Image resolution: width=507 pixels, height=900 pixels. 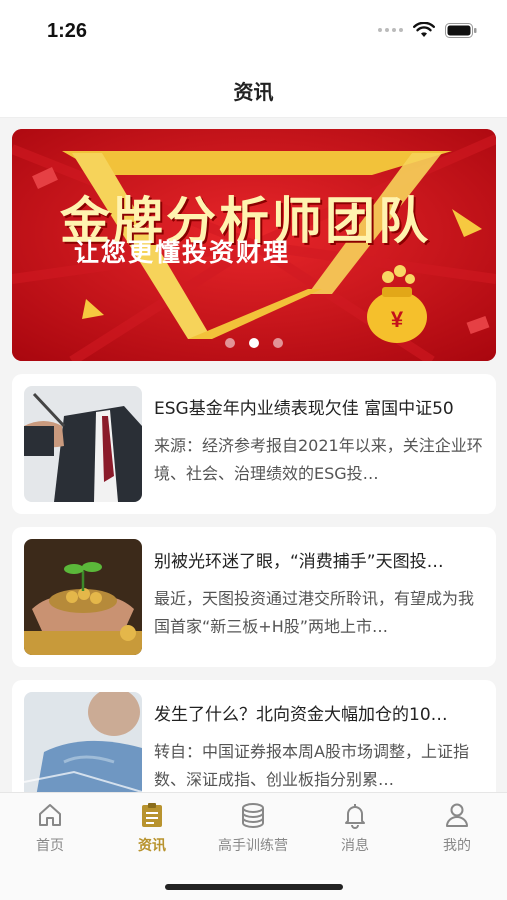 I want to click on bell-icon, so click(x=355, y=816).